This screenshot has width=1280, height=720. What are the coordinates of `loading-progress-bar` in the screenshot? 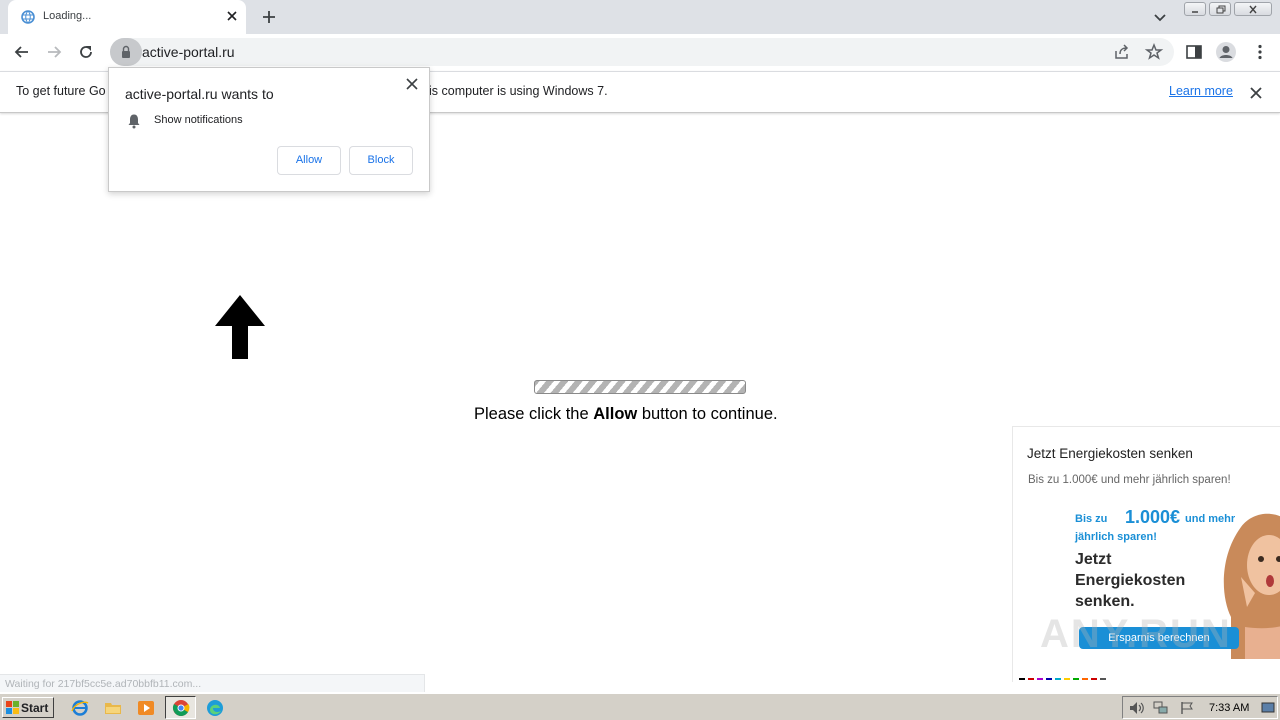 It's located at (640, 387).